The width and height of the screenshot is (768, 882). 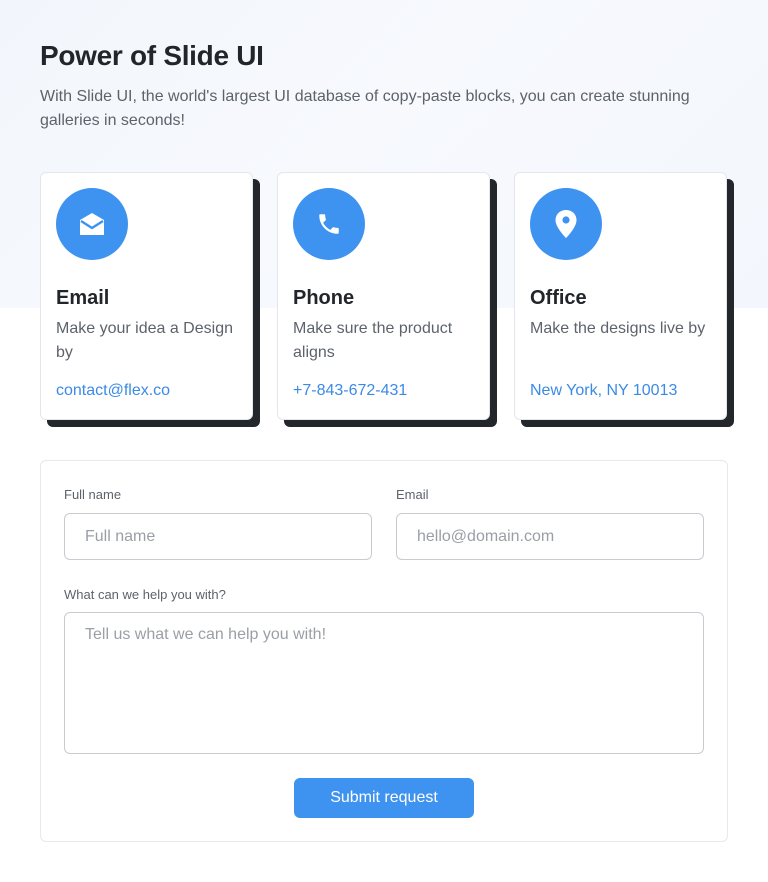 I want to click on email-input, so click(x=550, y=536).